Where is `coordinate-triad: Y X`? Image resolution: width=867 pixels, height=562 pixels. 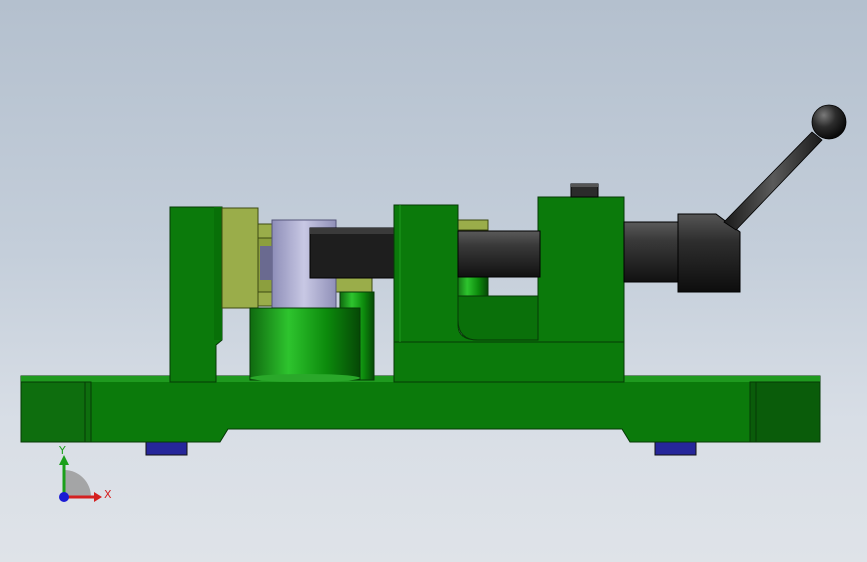
coordinate-triad: Y X is located at coordinates (85, 473).